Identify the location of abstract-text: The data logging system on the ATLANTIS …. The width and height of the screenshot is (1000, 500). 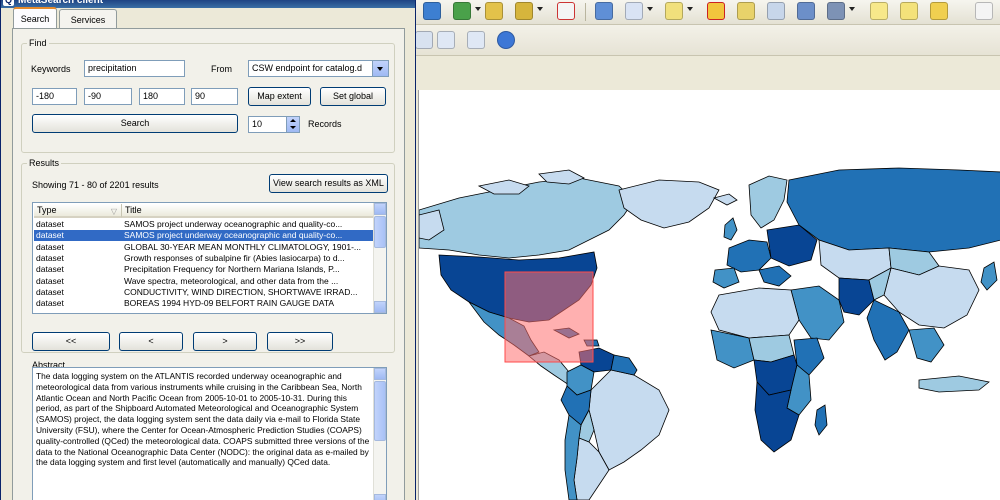
(203, 419).